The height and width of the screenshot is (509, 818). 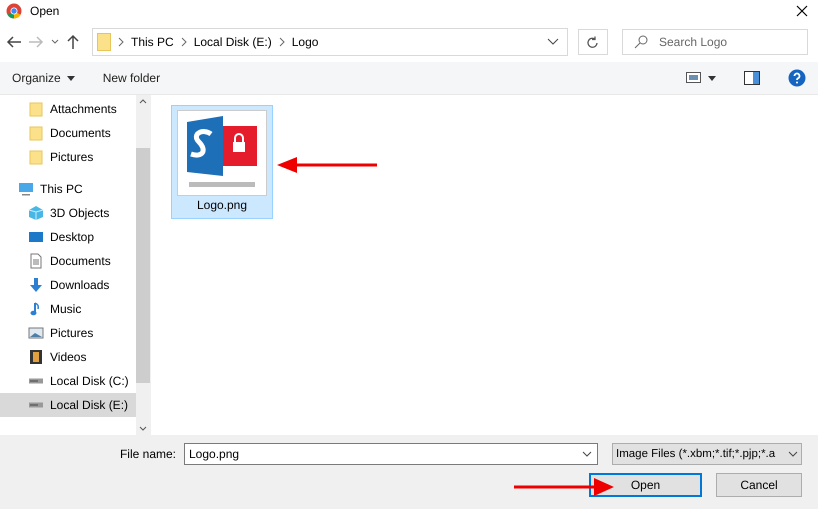 What do you see at coordinates (68, 189) in the screenshot?
I see `sidebar-item: This PC` at bounding box center [68, 189].